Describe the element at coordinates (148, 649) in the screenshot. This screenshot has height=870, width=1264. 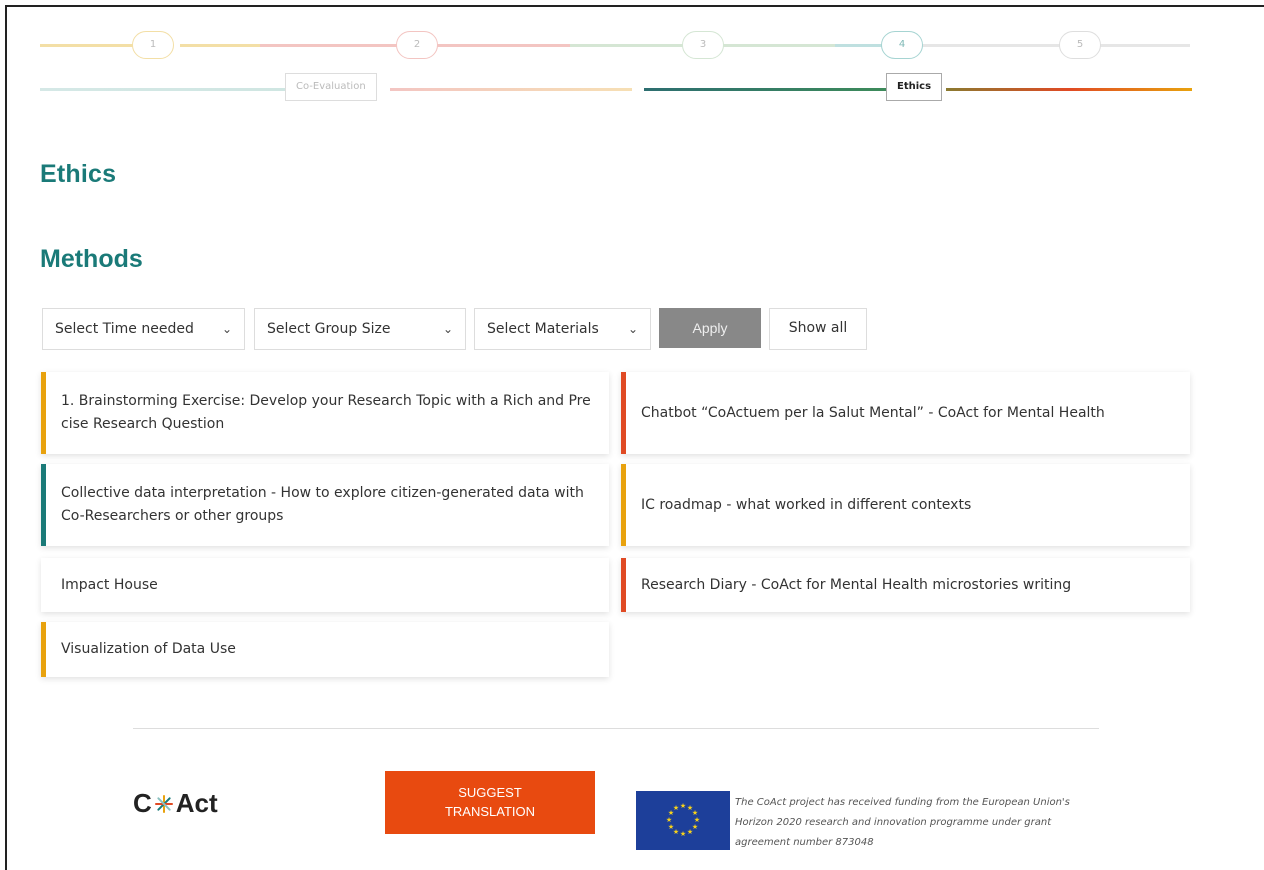
I see `method-title: Visualization of Data Use` at that location.